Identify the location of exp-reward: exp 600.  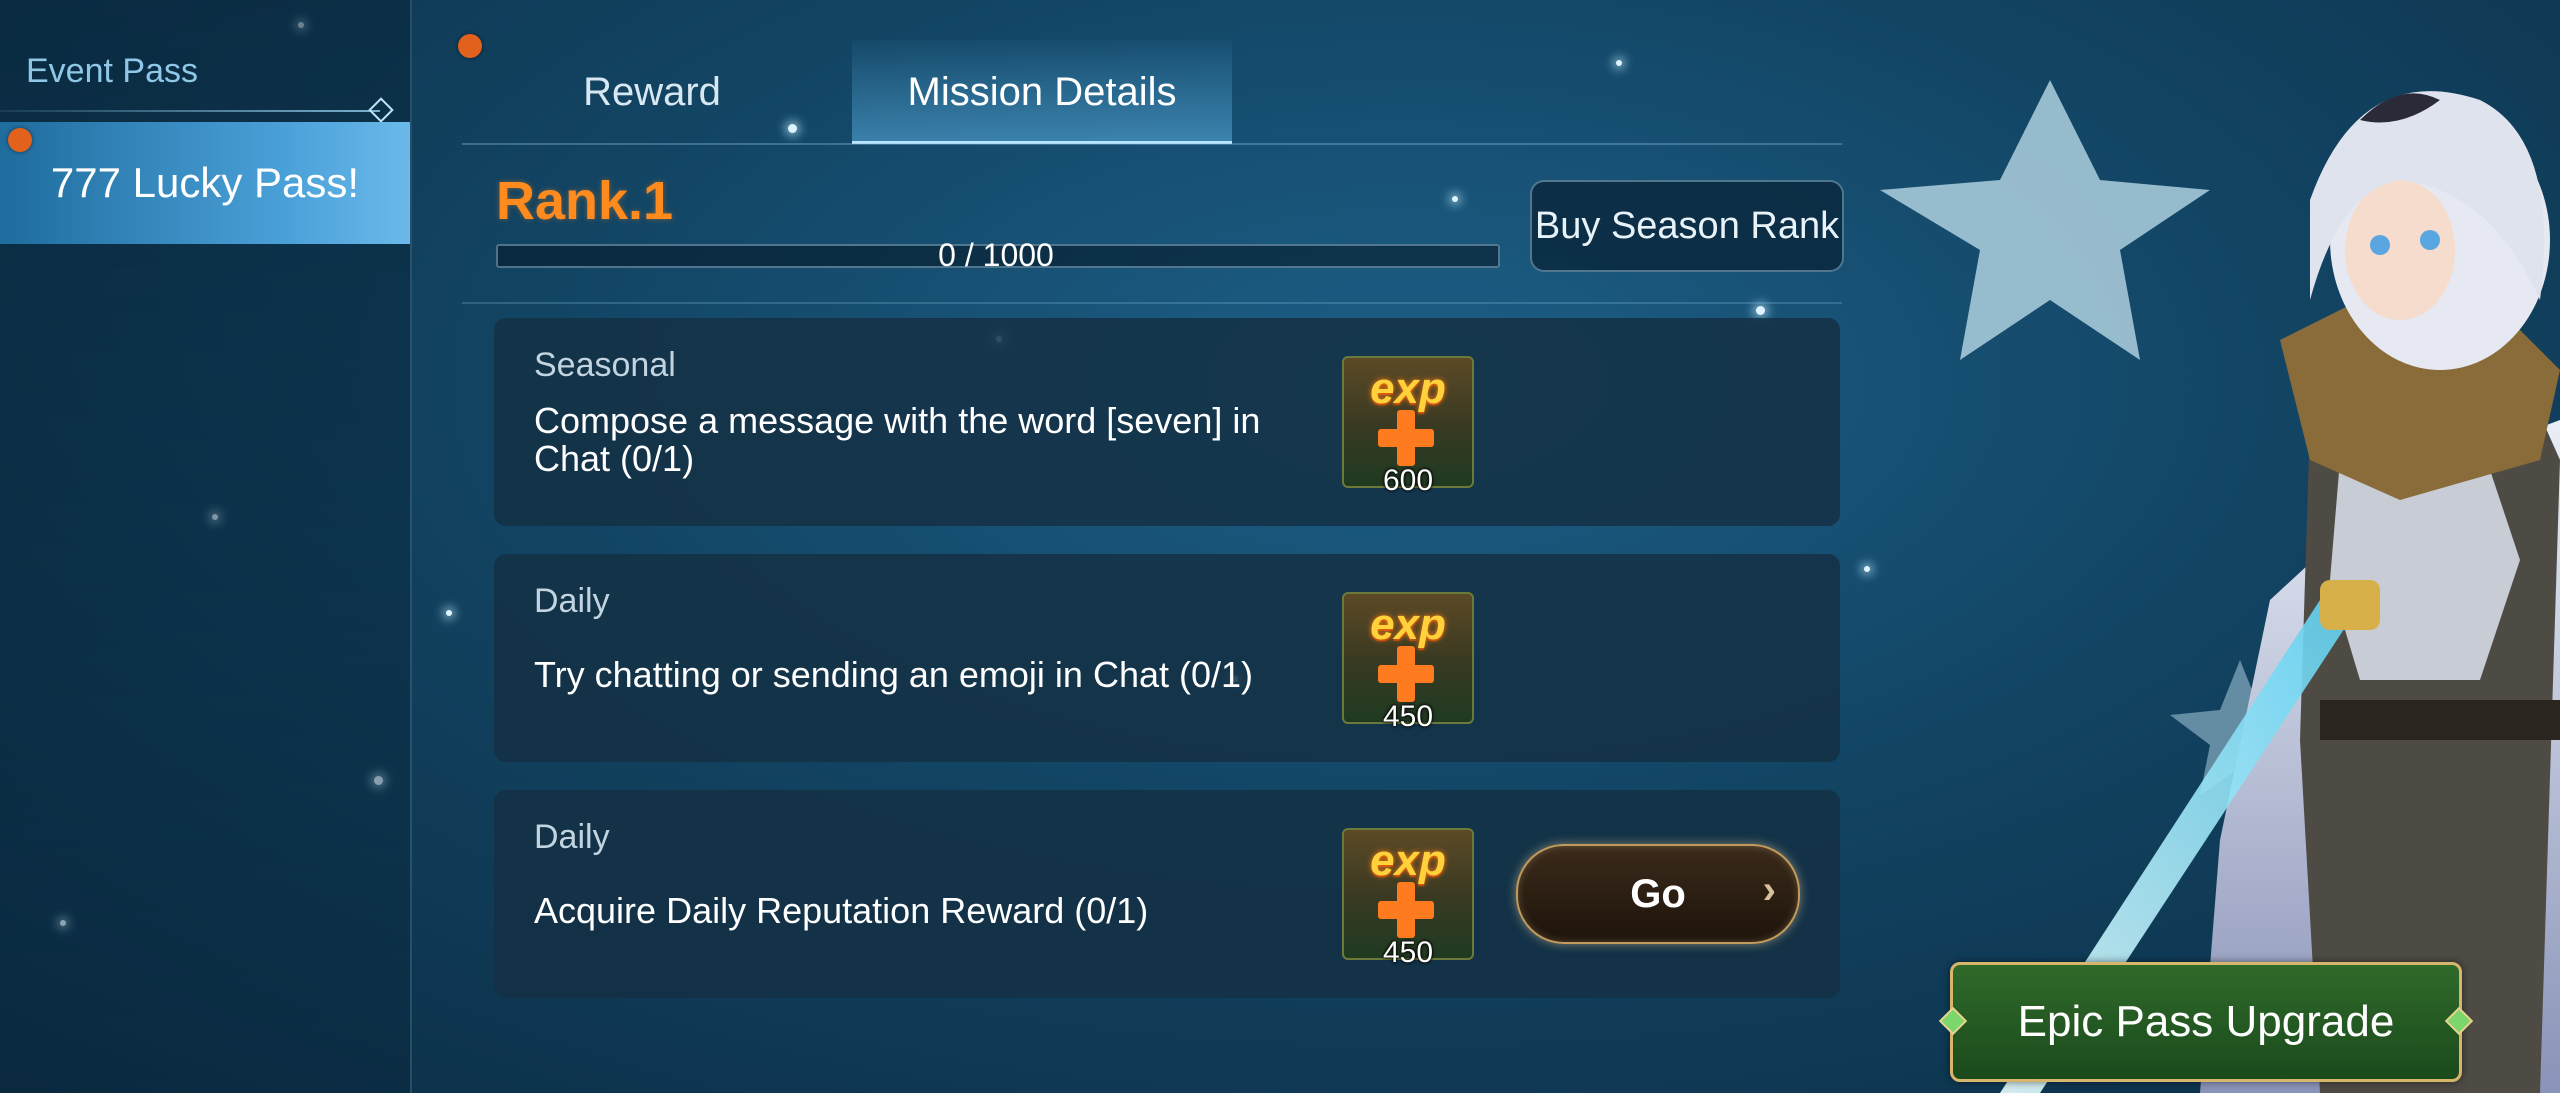
(1408, 426).